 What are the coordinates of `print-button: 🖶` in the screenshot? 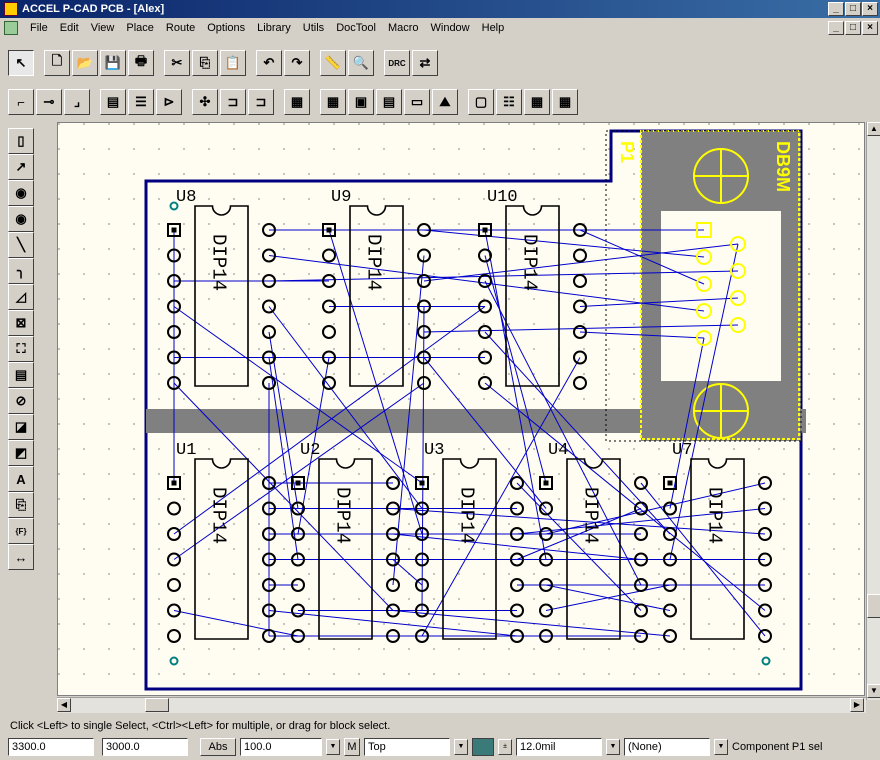 It's located at (141, 63).